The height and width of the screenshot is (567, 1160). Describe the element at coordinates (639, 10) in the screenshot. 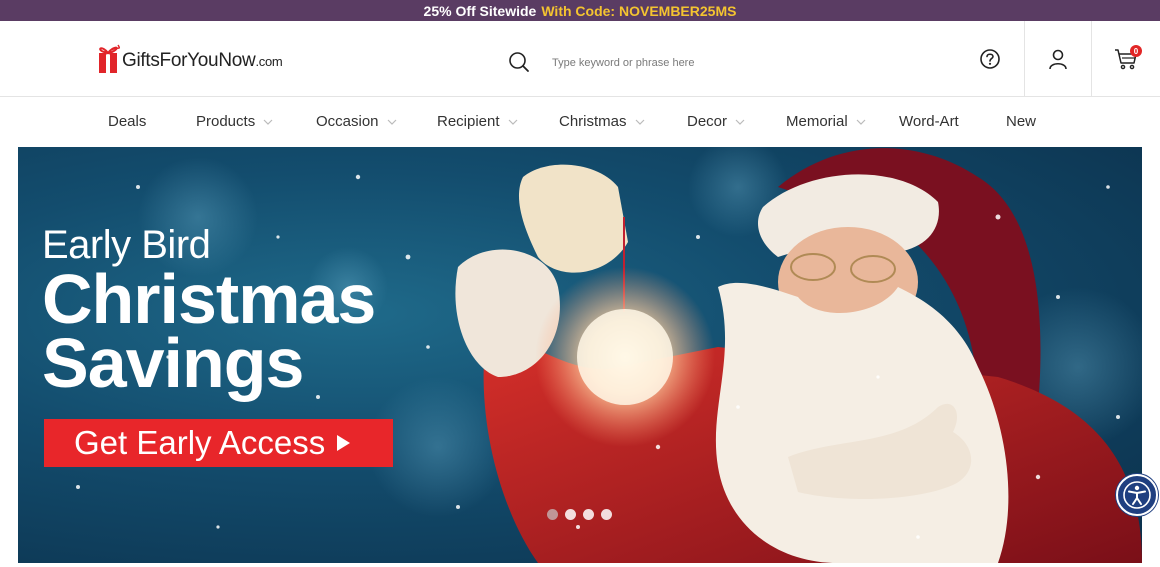

I see `promo-code: With Code: NOVEMBER25MS` at that location.